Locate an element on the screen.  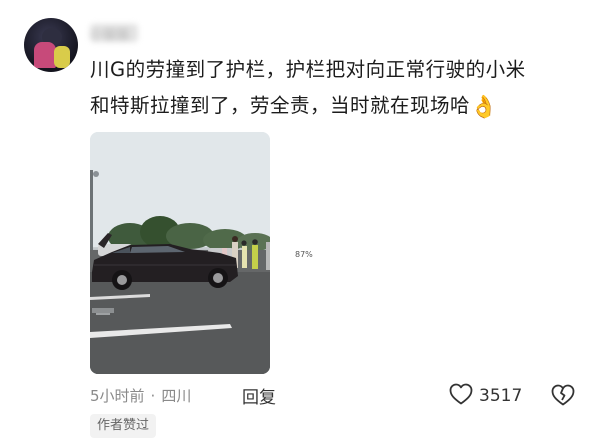
comment-meta: 5小时前 · 四川 is located at coordinates (140, 395).